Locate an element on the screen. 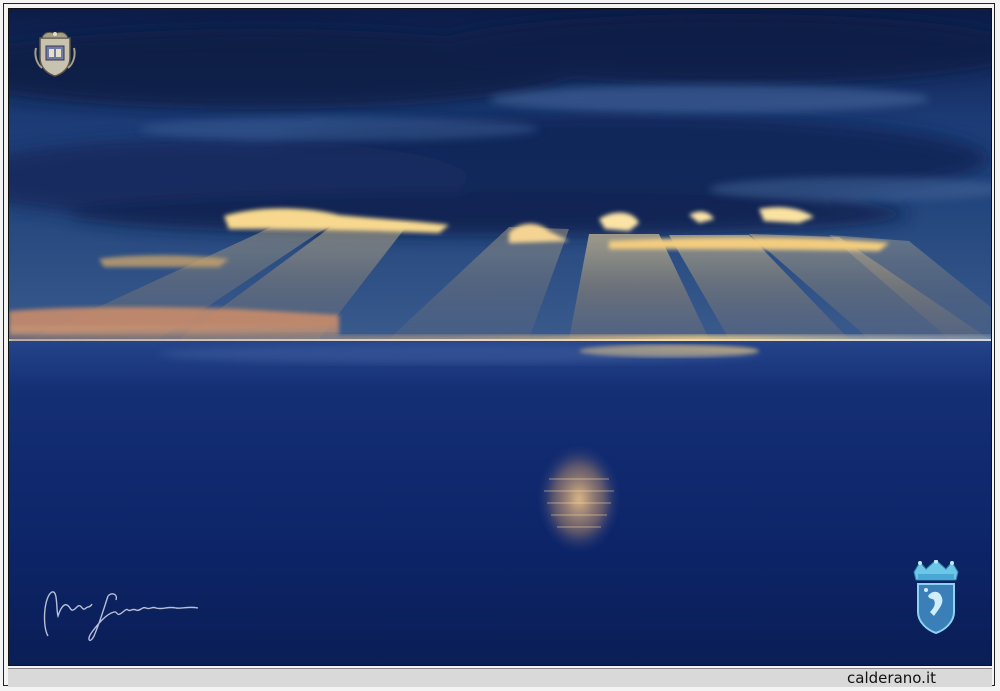 The image size is (1000, 691). signature-icon is located at coordinates (121, 616).